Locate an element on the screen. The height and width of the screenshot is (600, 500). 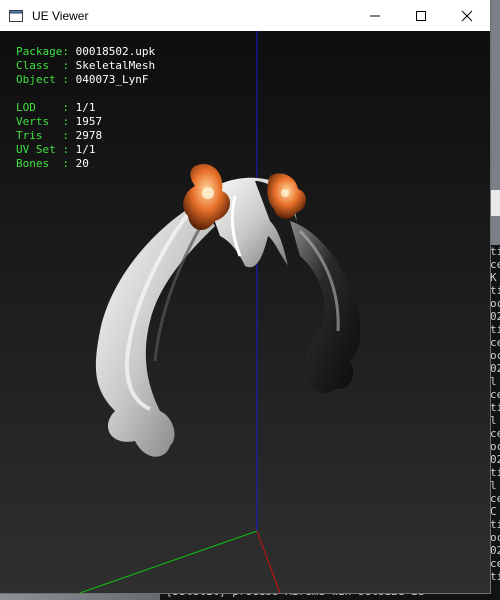
info-uvset: UV Set : 1/1 is located at coordinates (56, 149).